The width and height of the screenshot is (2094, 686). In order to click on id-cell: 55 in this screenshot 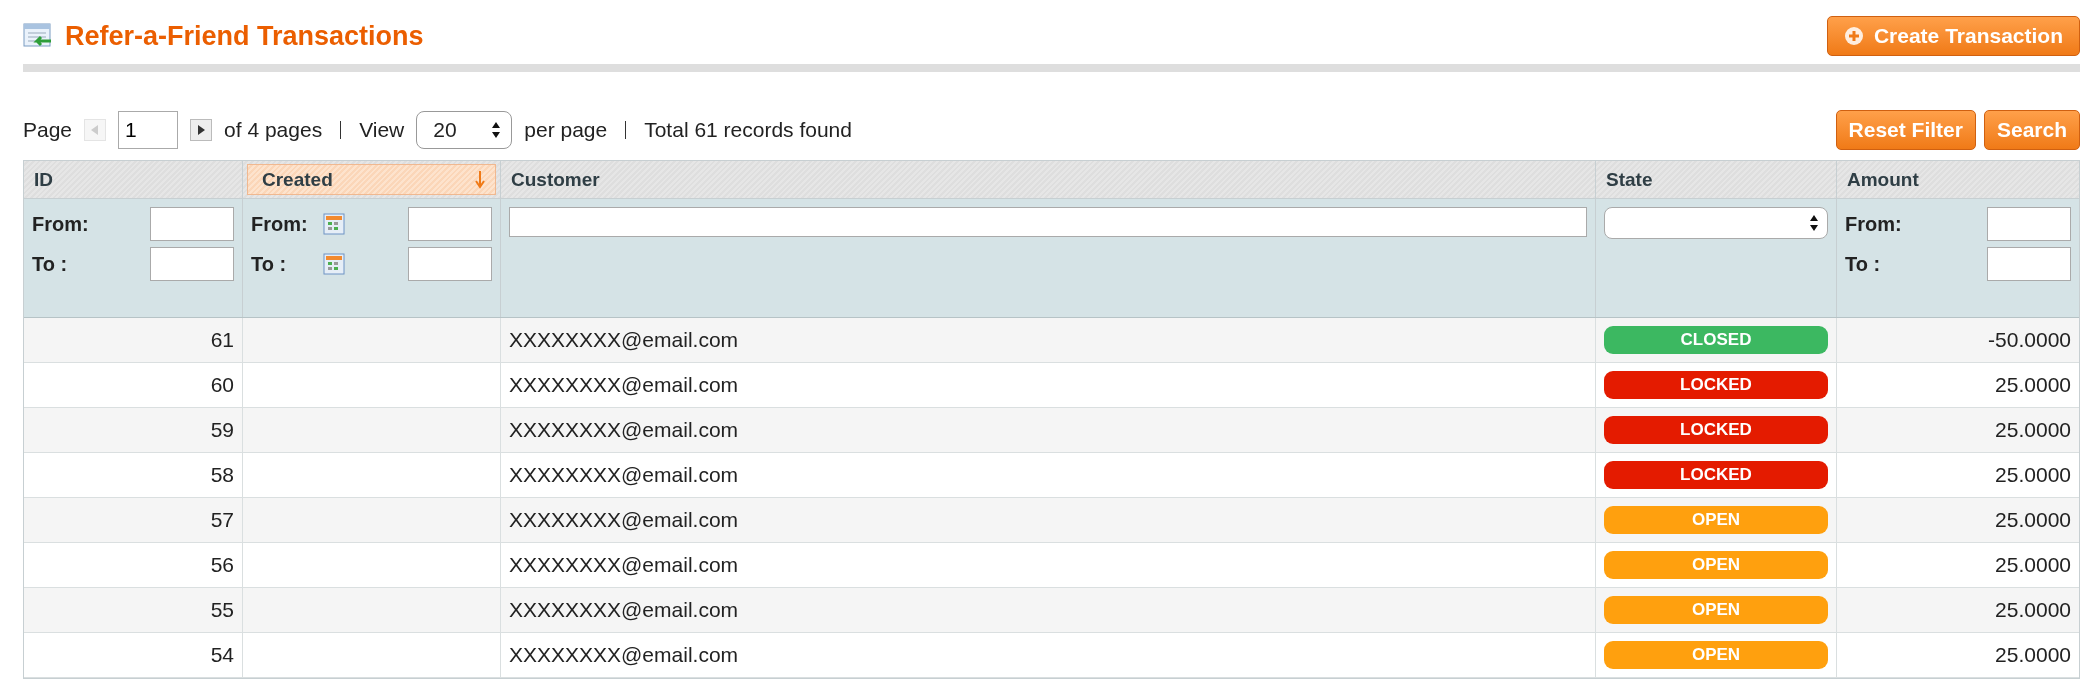, I will do `click(133, 610)`.